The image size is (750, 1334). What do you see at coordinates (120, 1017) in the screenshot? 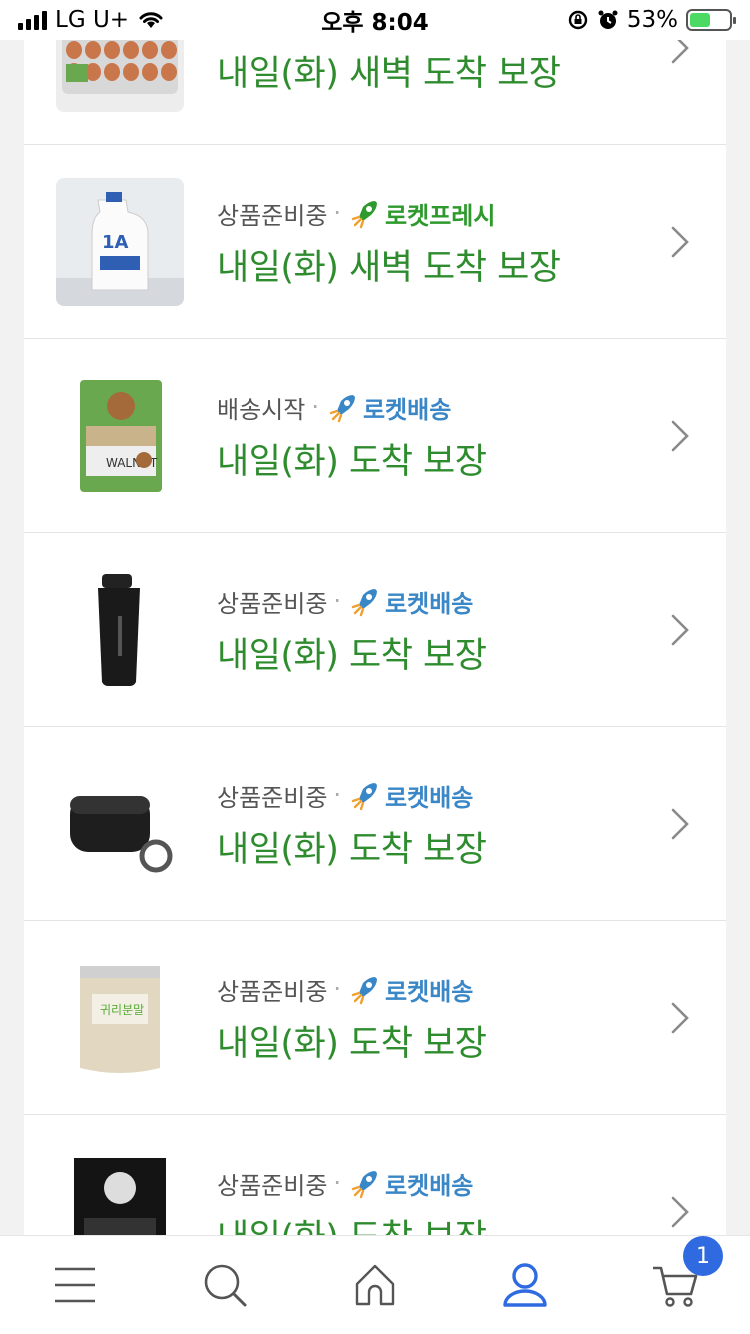
I see `product-thumbnail: 귀리분말` at bounding box center [120, 1017].